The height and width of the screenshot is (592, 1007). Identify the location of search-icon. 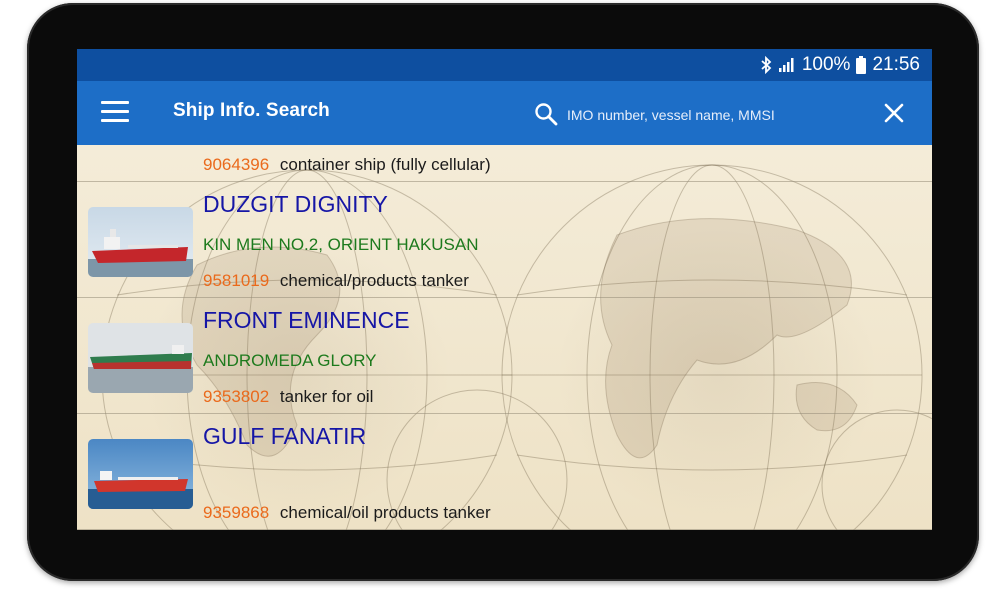
(546, 116).